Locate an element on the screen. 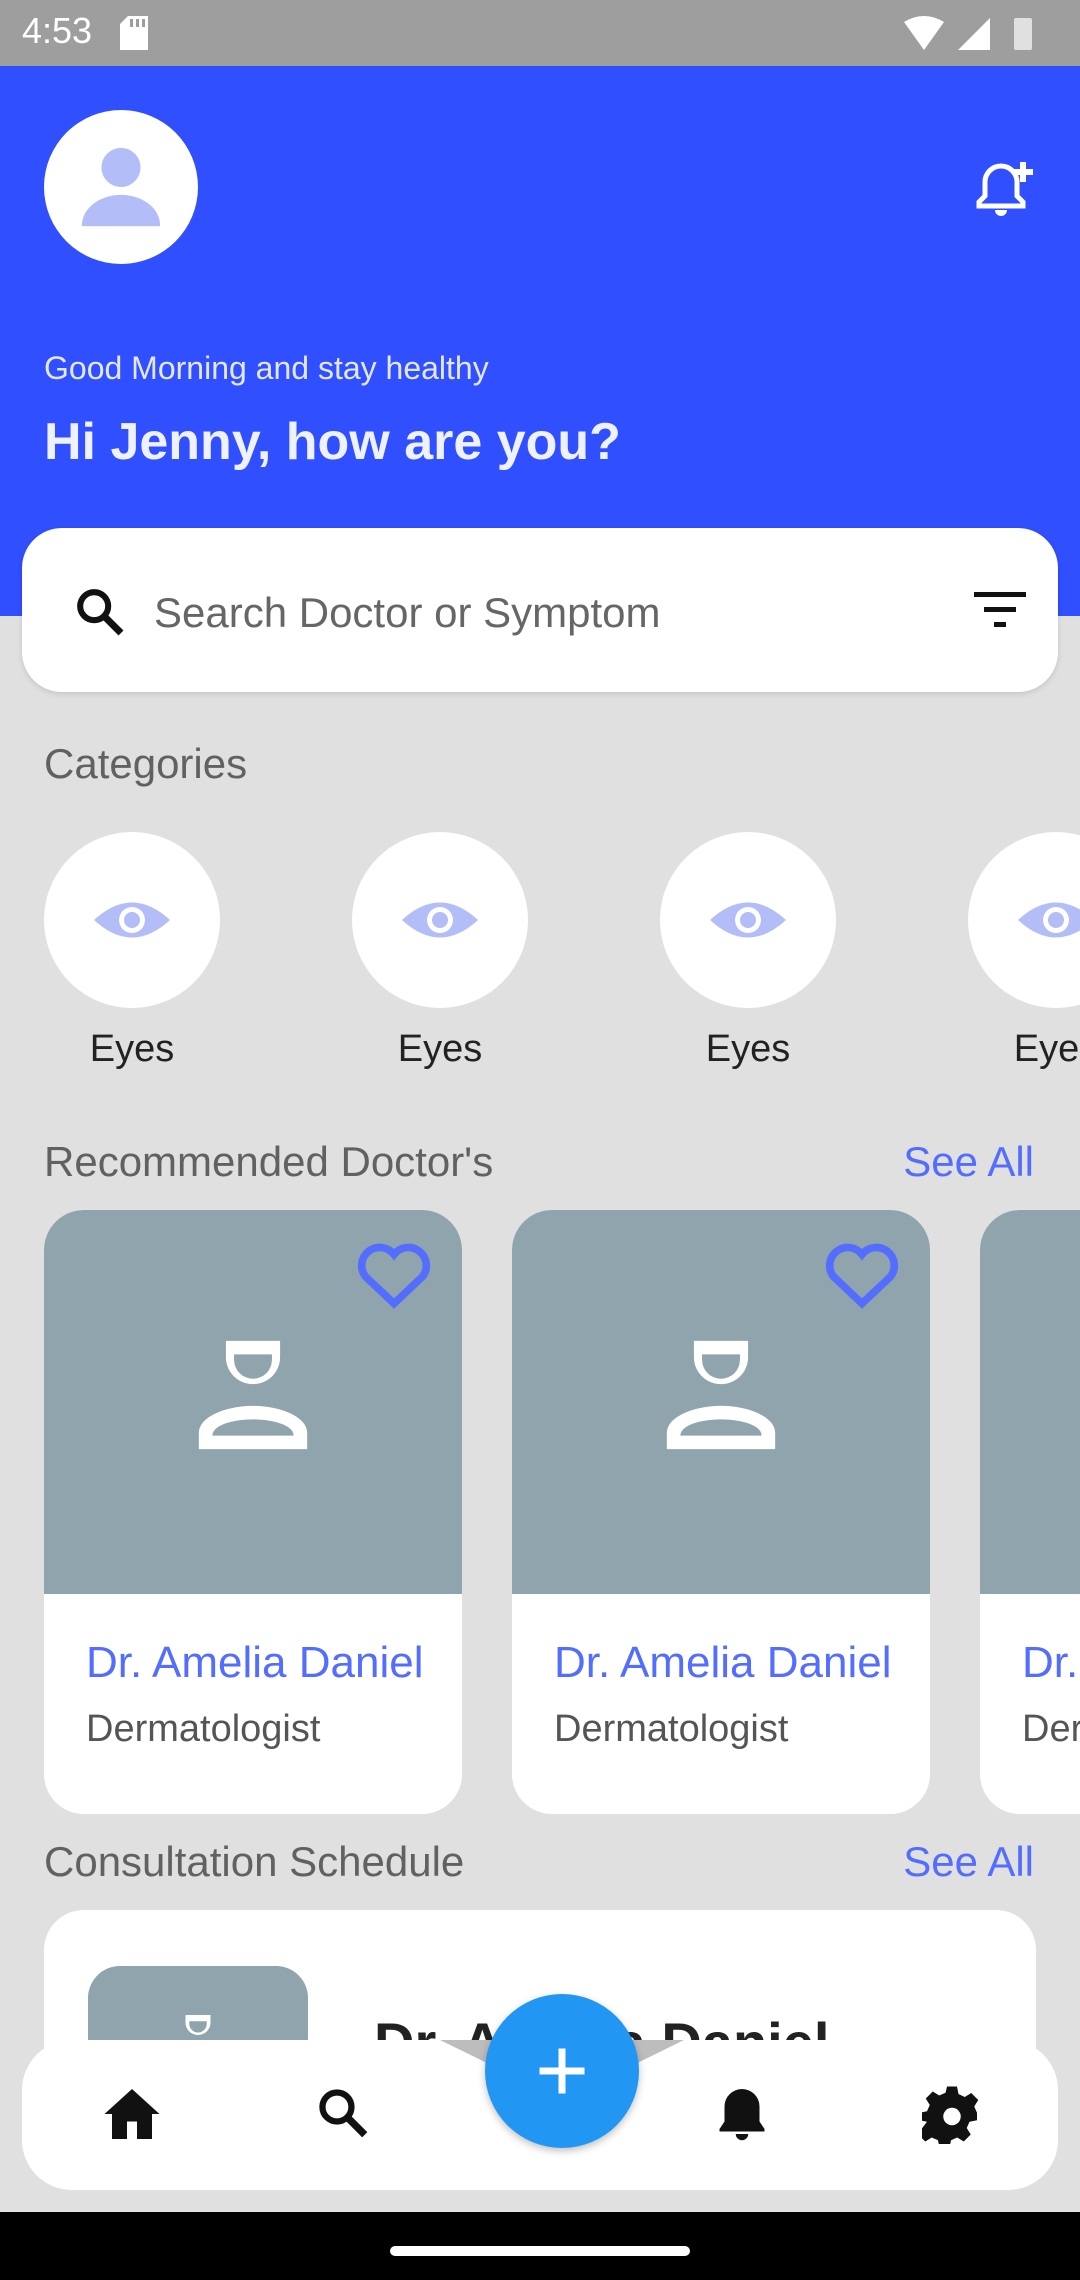  system-nav-bar is located at coordinates (540, 2246).